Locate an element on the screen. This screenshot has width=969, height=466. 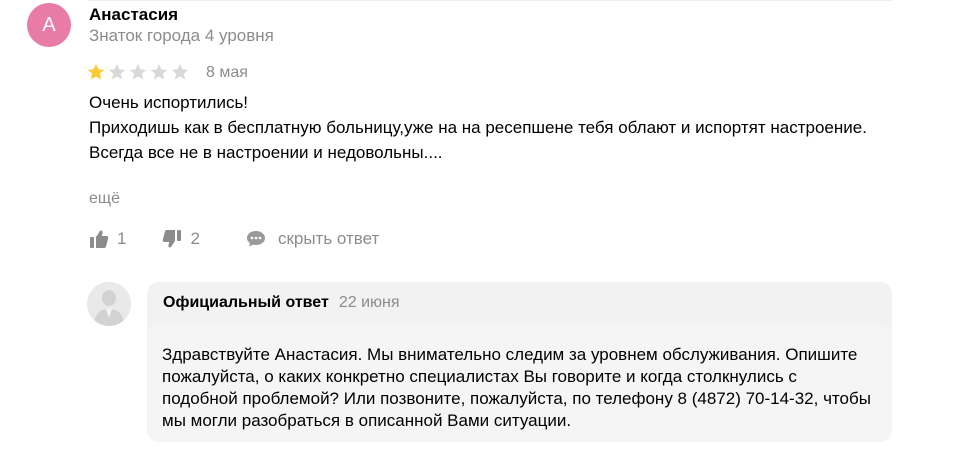
author-name: Анастасия is located at coordinates (133, 15).